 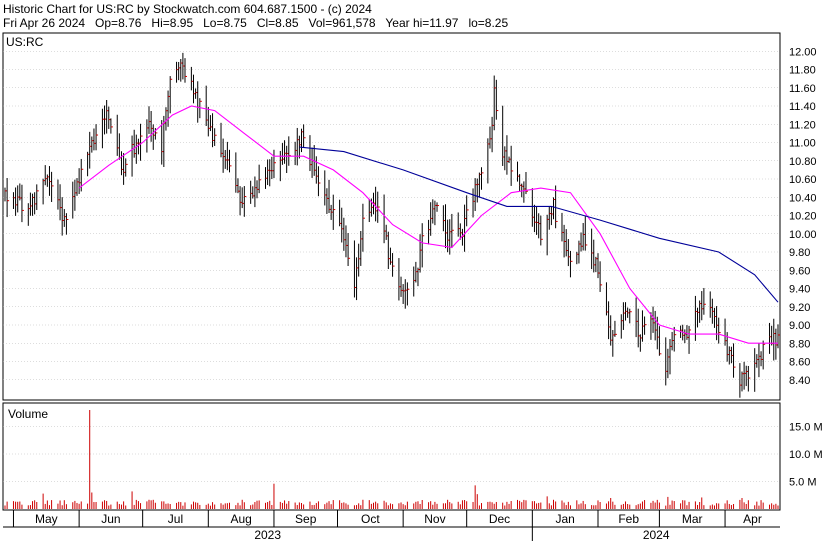 I want to click on month-label: Dec, so click(x=499, y=519).